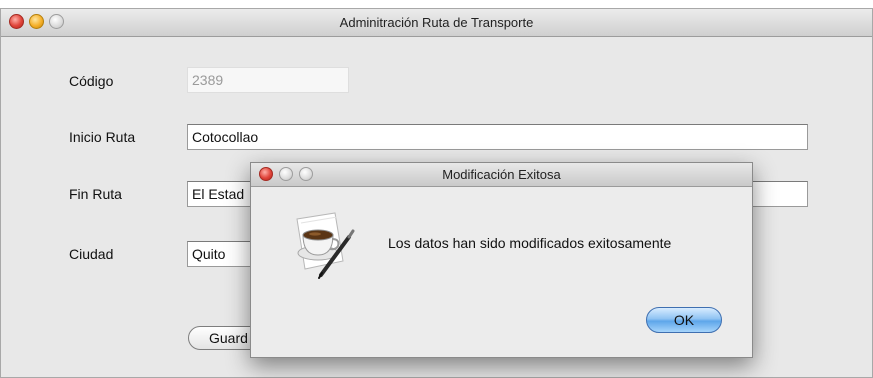  I want to click on main-titlebar: Adminitración Ruta de Transporte, so click(436, 23).